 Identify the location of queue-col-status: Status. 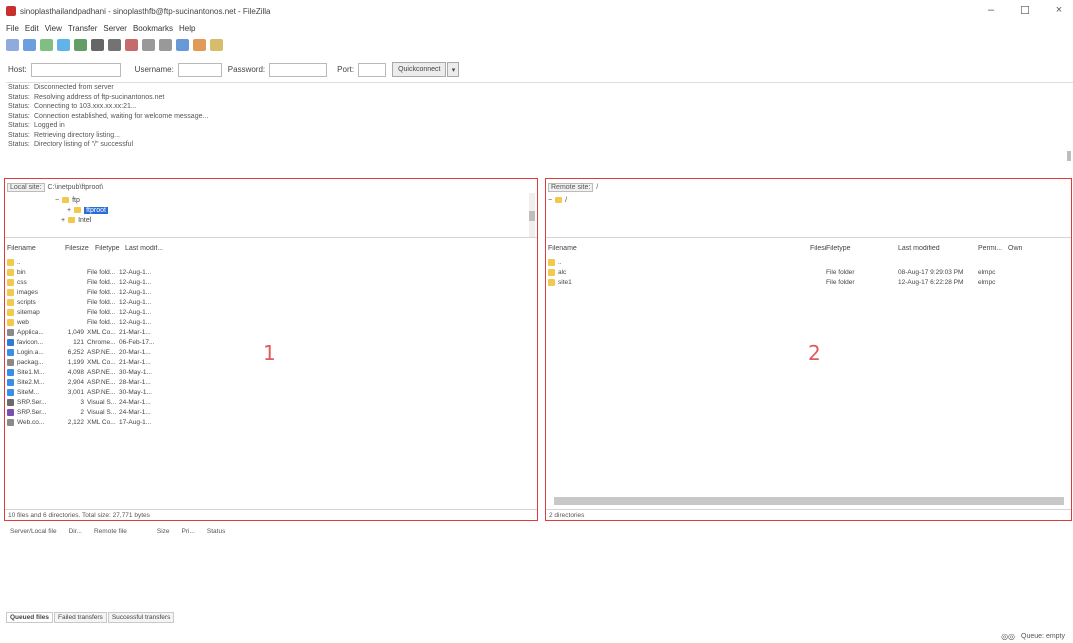
(216, 531).